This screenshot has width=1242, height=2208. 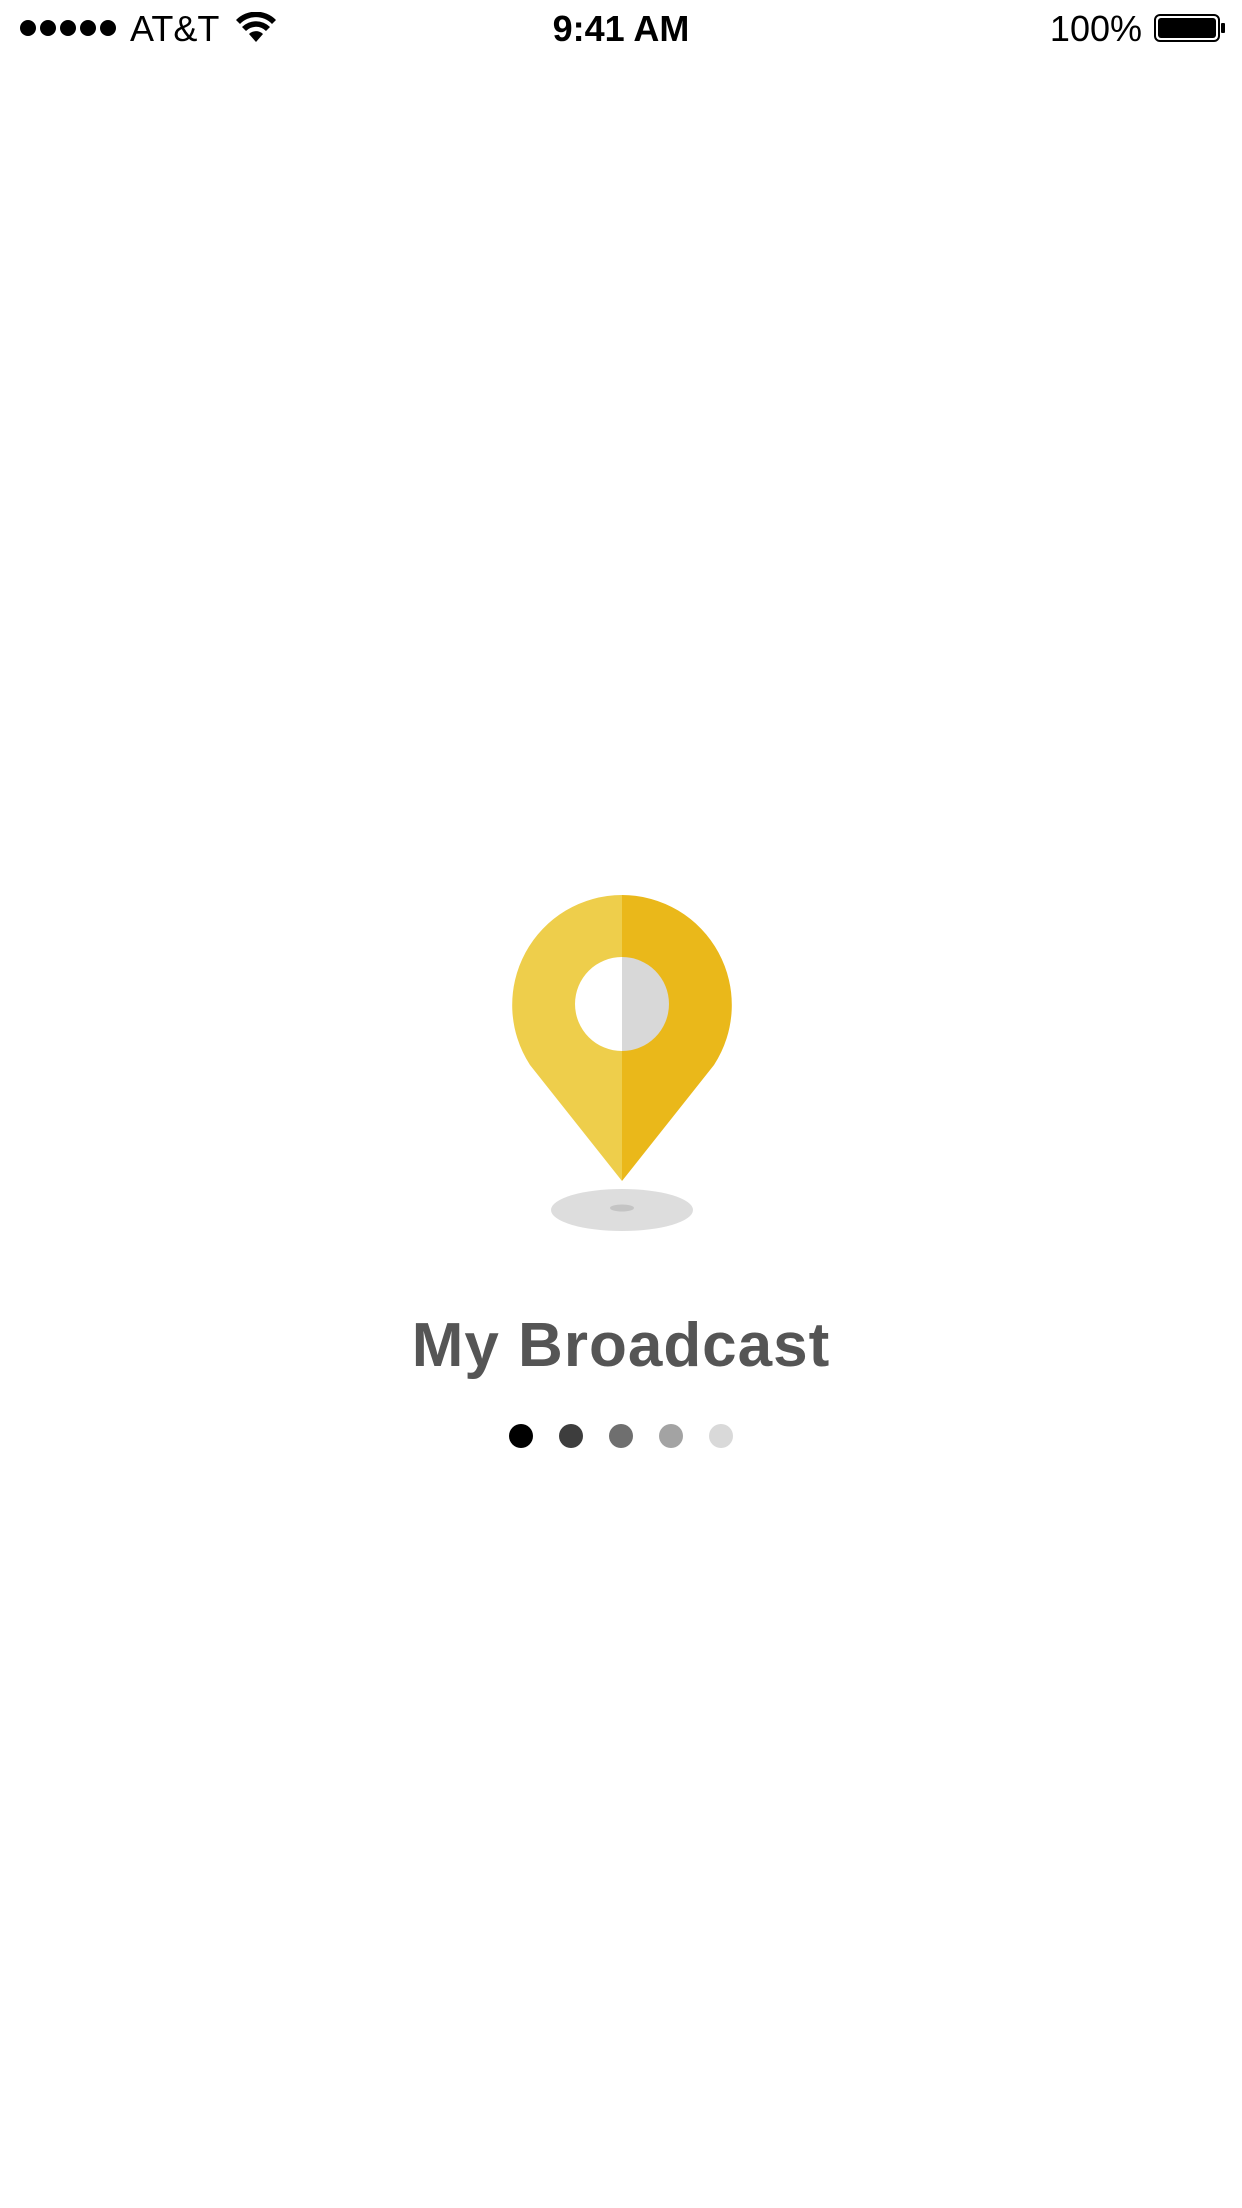 I want to click on location-pin-icon, so click(x=622, y=1063).